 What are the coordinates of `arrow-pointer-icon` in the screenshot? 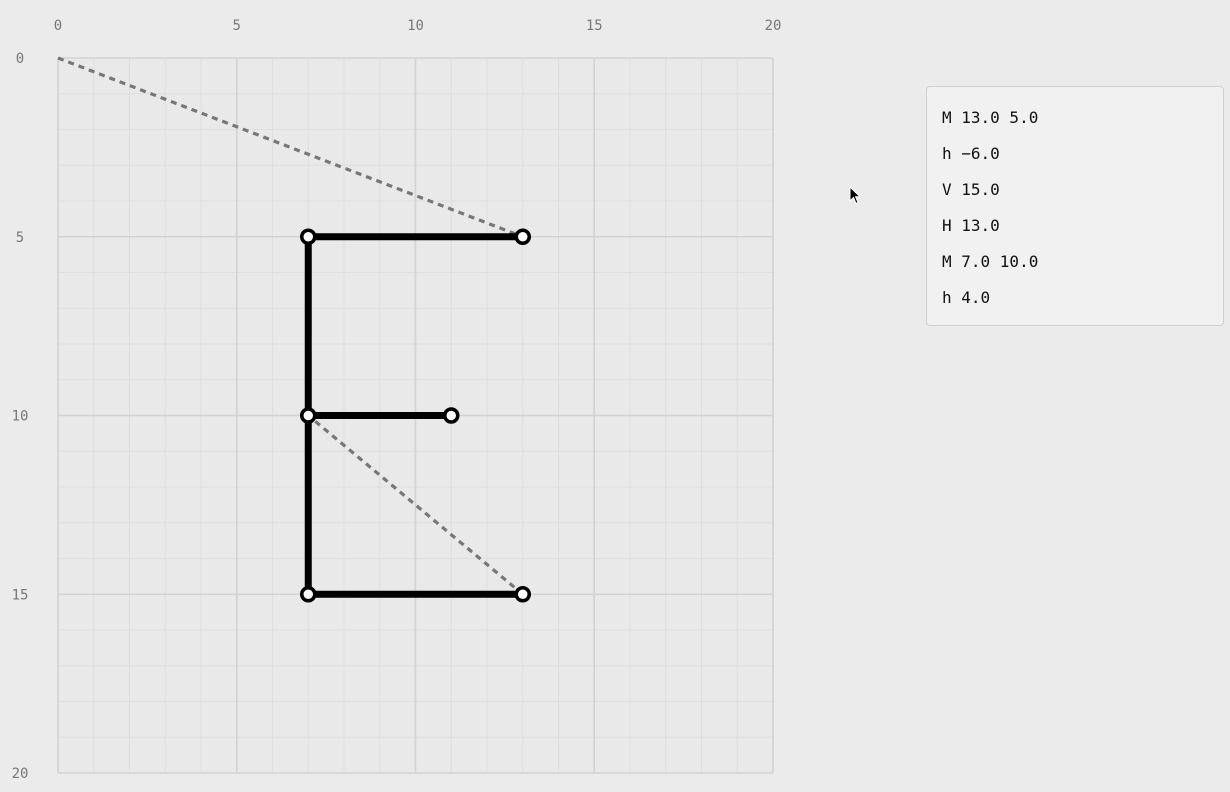 It's located at (855, 195).